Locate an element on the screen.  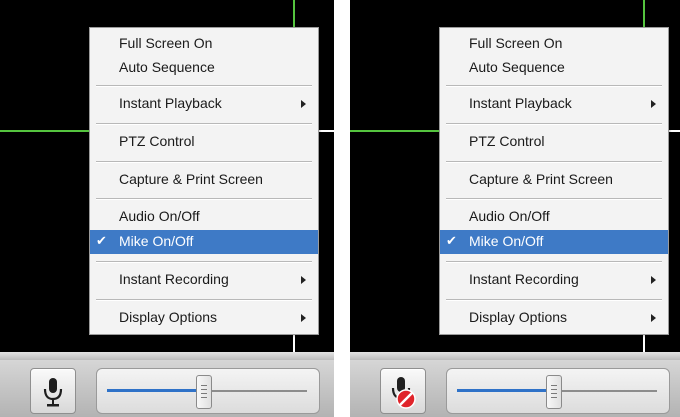
microphone-icon is located at coordinates (53, 392).